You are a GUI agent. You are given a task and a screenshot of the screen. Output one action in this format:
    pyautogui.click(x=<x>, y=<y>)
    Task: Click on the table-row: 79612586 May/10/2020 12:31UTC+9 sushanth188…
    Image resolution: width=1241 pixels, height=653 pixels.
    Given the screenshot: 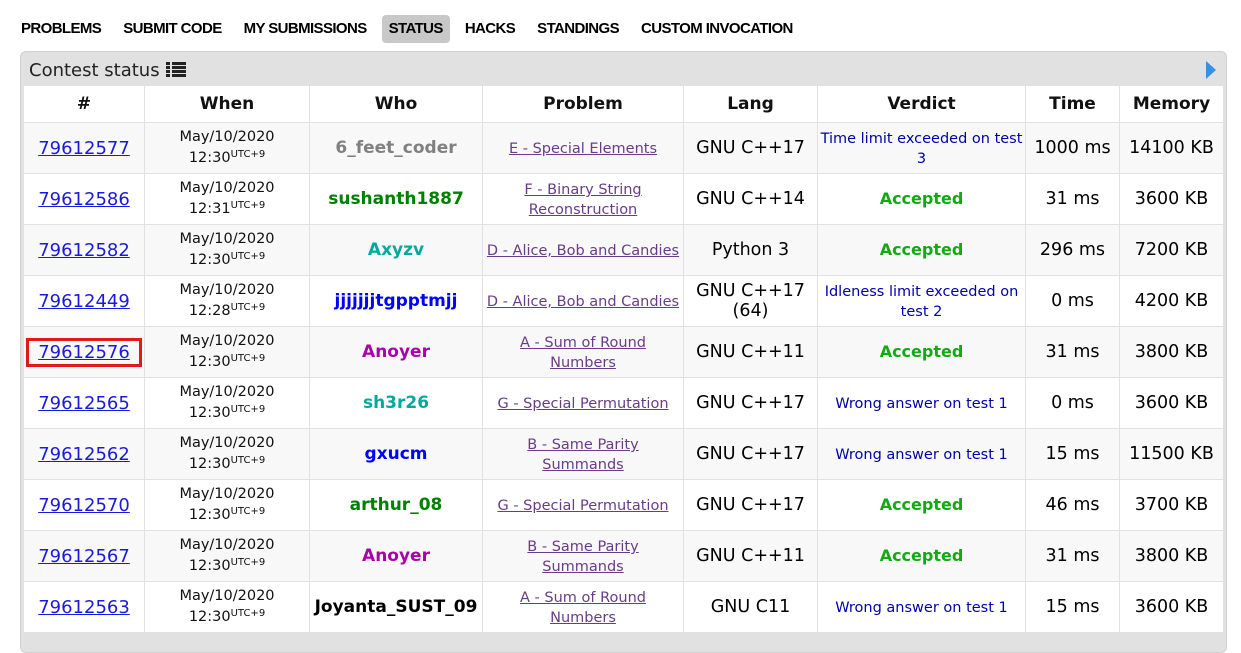 What is the action you would take?
    pyautogui.click(x=623, y=199)
    